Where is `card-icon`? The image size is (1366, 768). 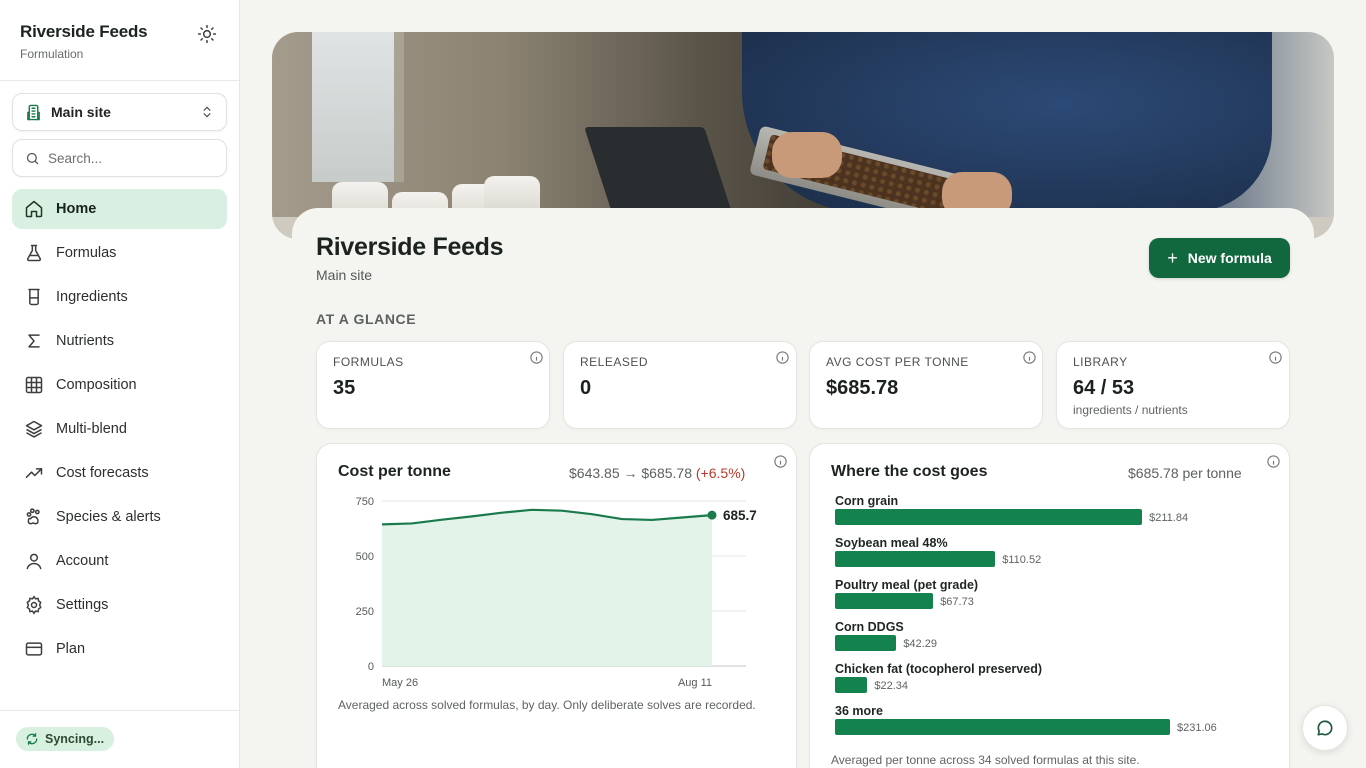 card-icon is located at coordinates (34, 649).